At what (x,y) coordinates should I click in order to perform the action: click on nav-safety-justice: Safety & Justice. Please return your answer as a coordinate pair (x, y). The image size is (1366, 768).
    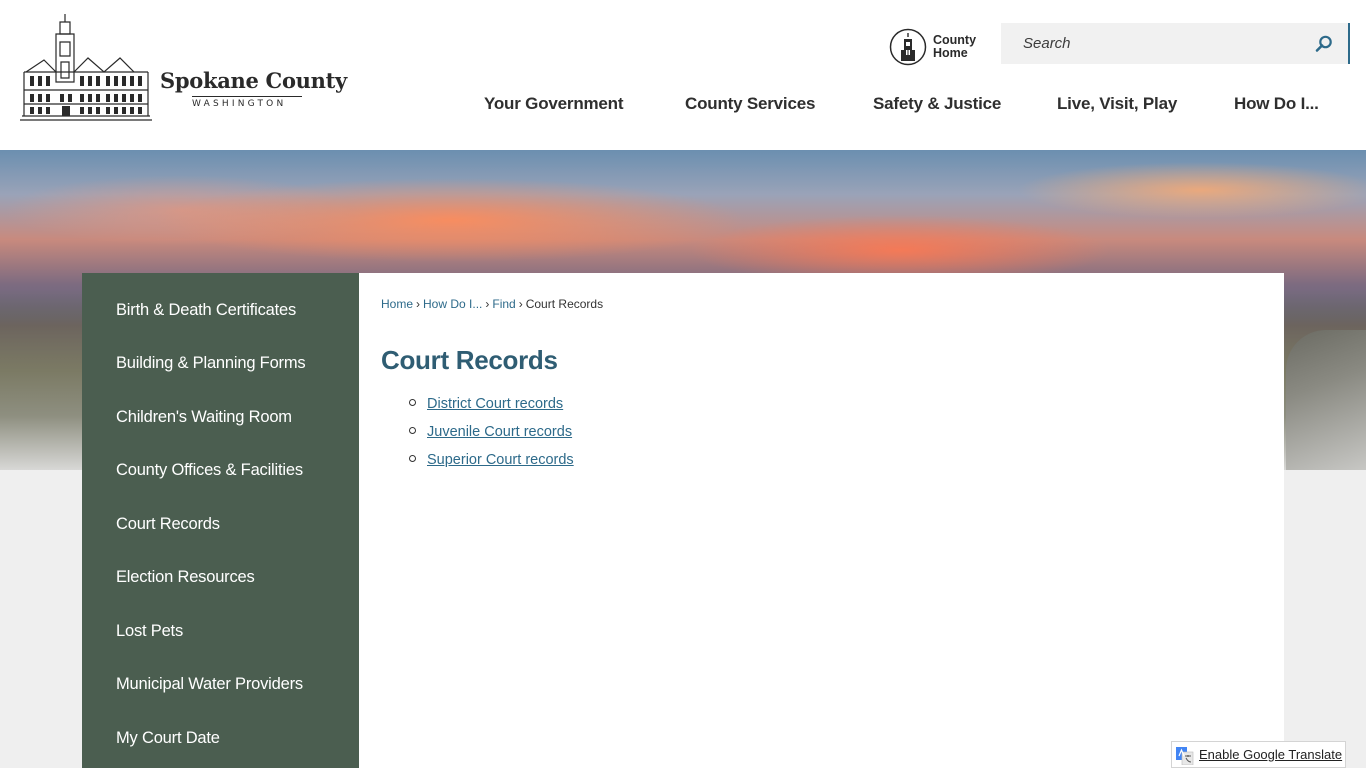
    Looking at the image, I should click on (937, 104).